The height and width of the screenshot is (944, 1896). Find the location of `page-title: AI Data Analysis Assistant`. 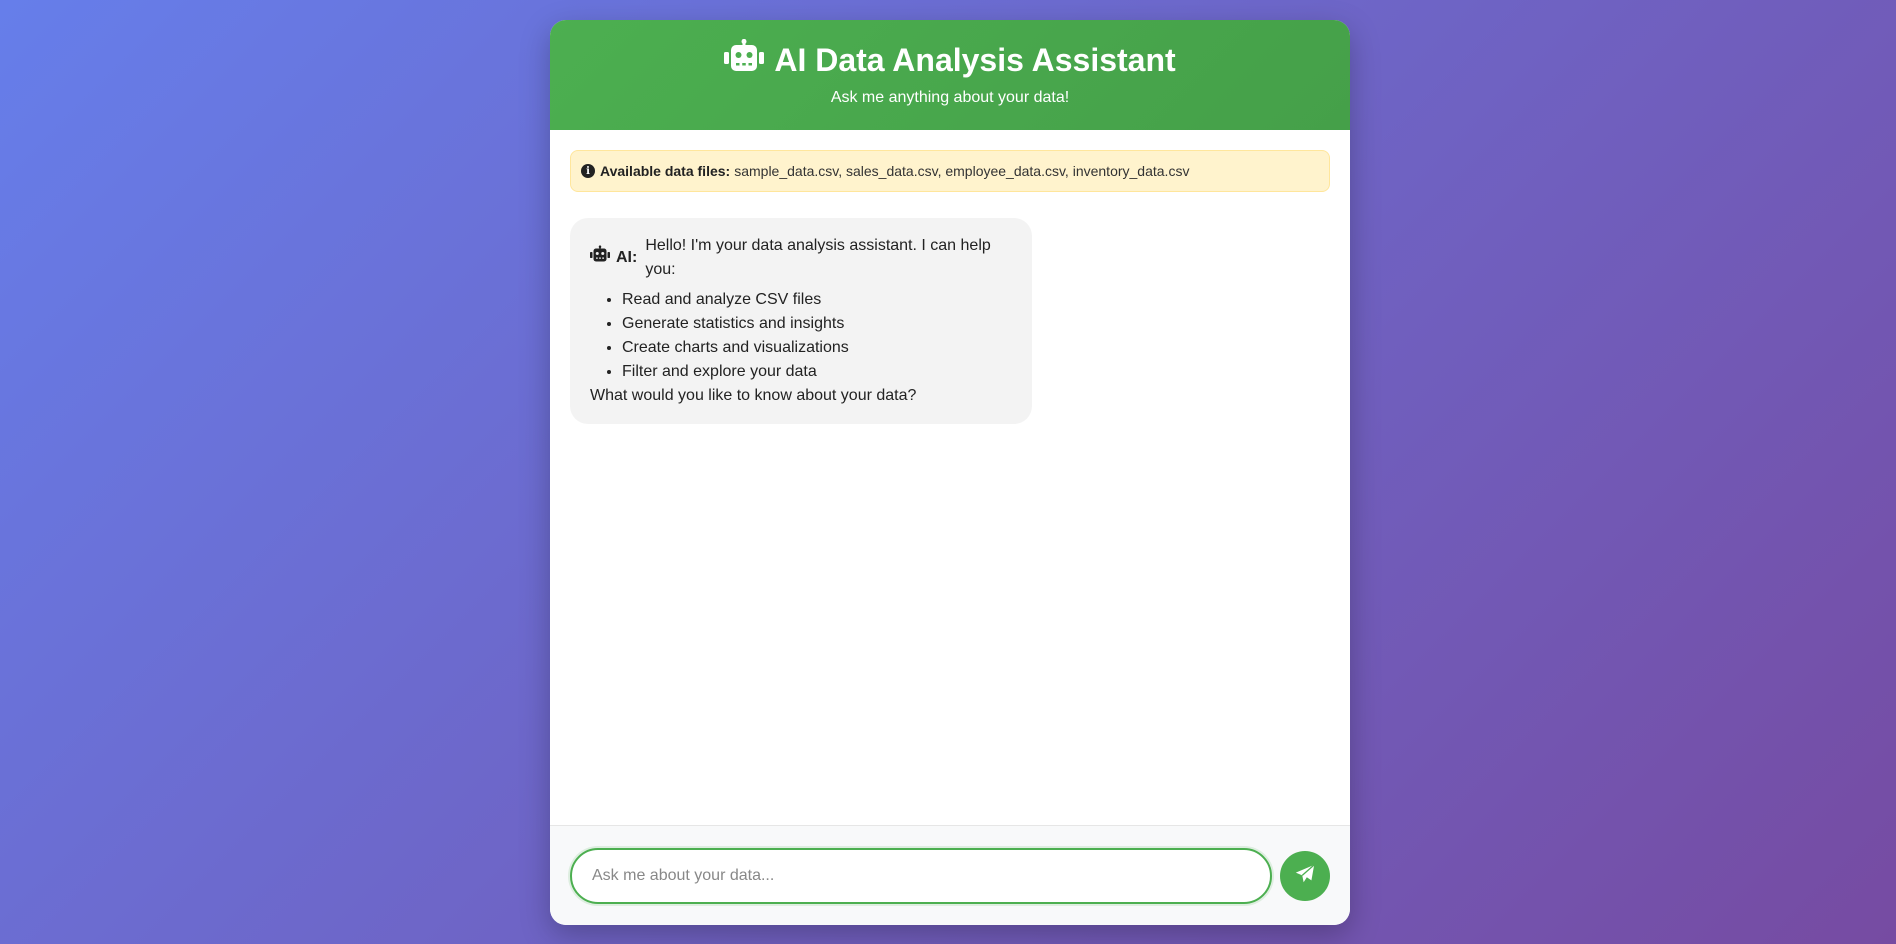

page-title: AI Data Analysis Assistant is located at coordinates (950, 60).